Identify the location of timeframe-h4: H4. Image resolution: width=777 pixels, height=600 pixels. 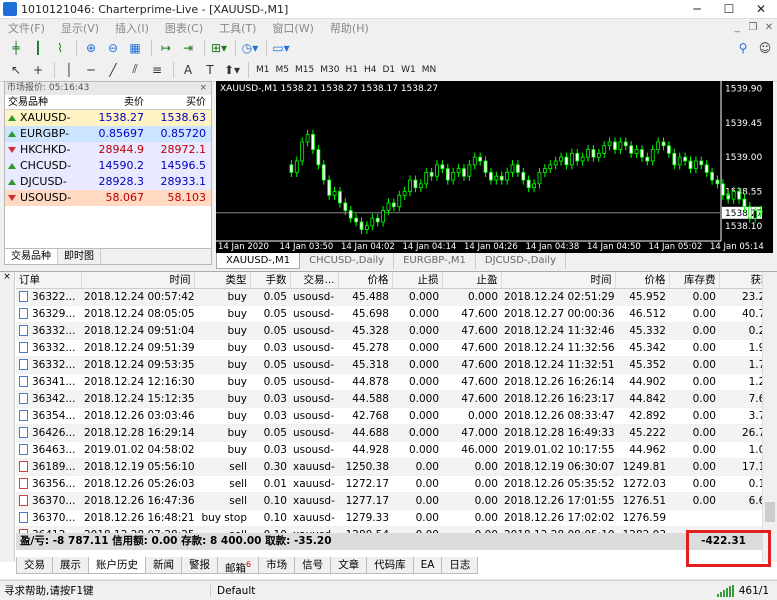
(370, 70).